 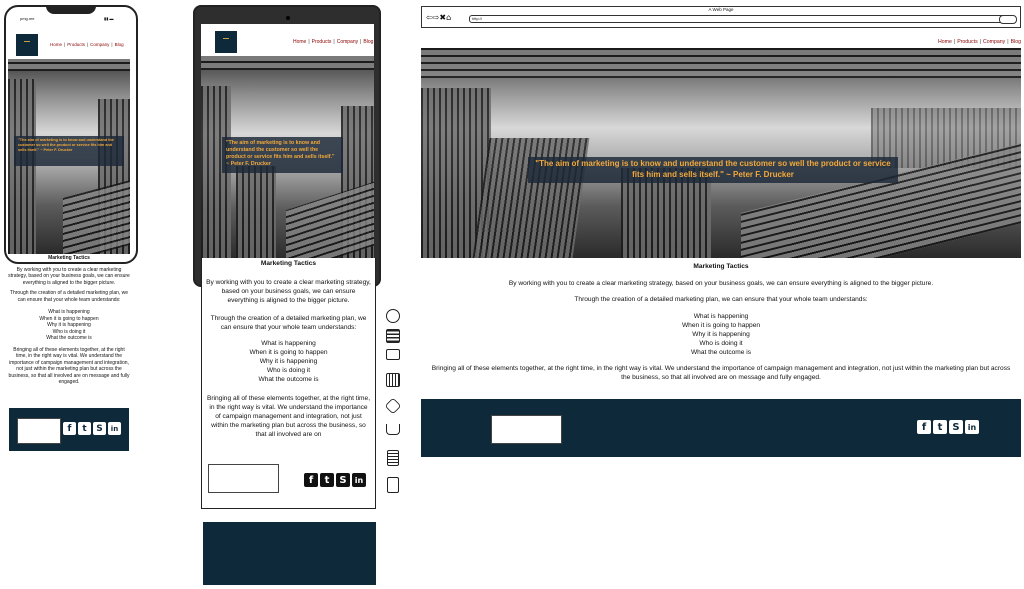 What do you see at coordinates (741, 19) in the screenshot?
I see `browser-url-bar: http://` at bounding box center [741, 19].